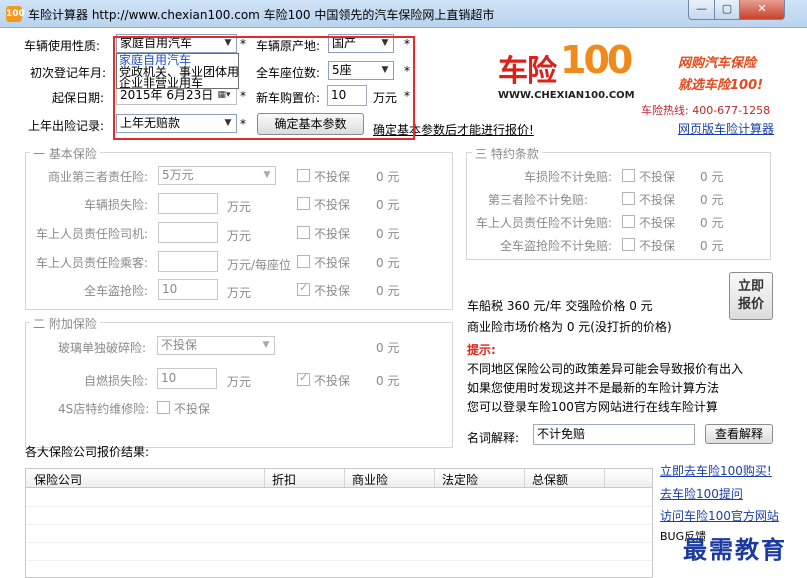 The image size is (807, 578). What do you see at coordinates (78, 98) in the screenshot?
I see `start-date-label: 起保日期:` at bounding box center [78, 98].